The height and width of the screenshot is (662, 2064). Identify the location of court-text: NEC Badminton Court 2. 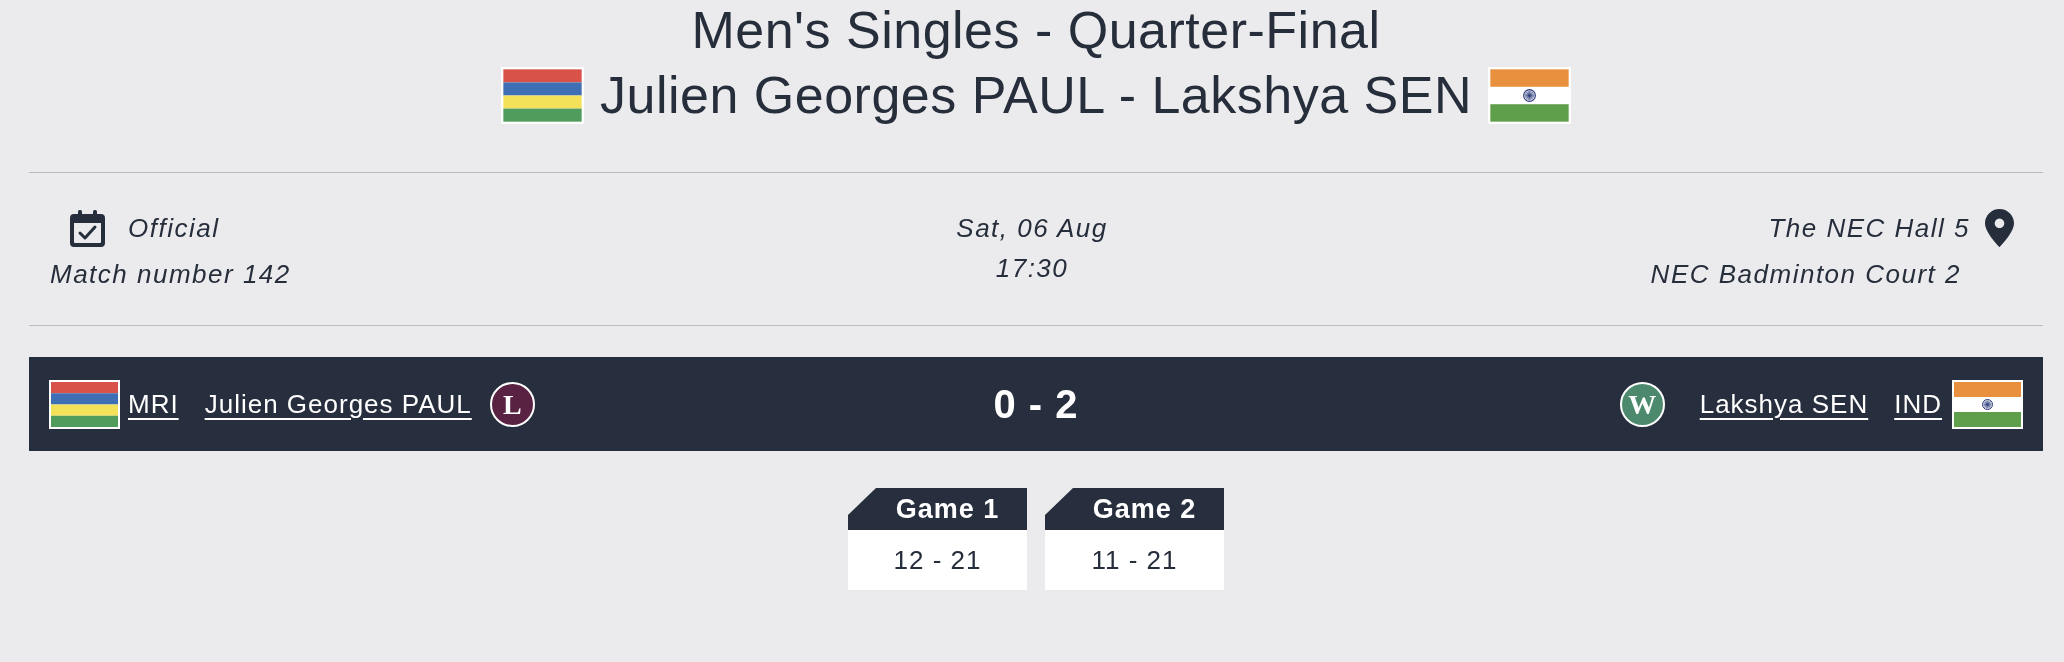
(1805, 274).